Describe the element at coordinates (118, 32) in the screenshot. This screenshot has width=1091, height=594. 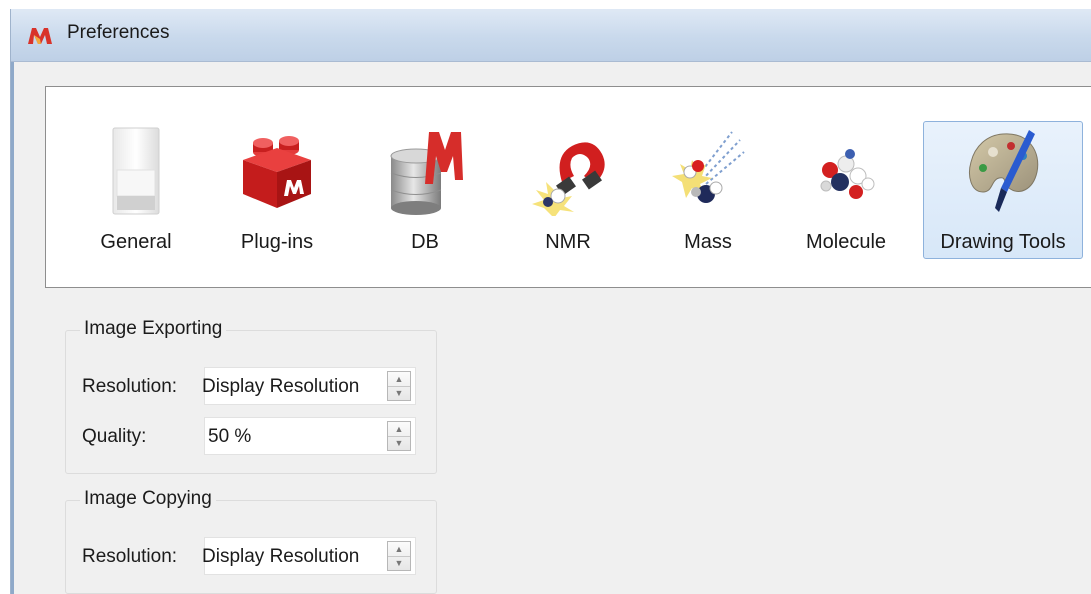
I see `window-title: Preferences` at that location.